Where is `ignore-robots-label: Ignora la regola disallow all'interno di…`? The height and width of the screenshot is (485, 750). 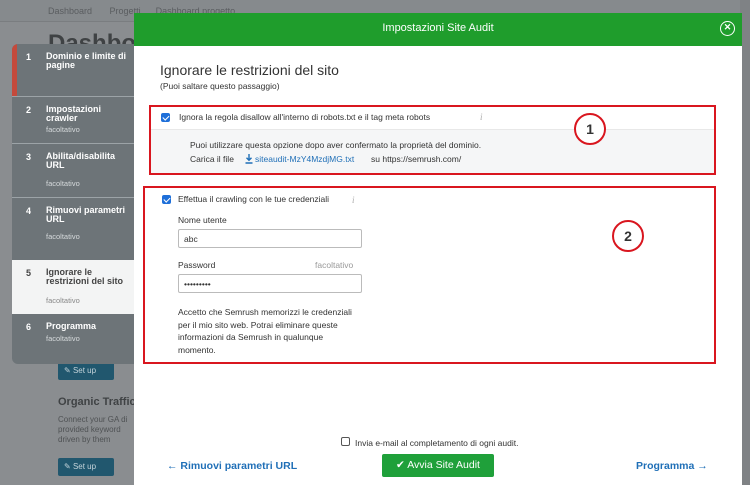 ignore-robots-label: Ignora la regola disallow all'interno di… is located at coordinates (305, 117).